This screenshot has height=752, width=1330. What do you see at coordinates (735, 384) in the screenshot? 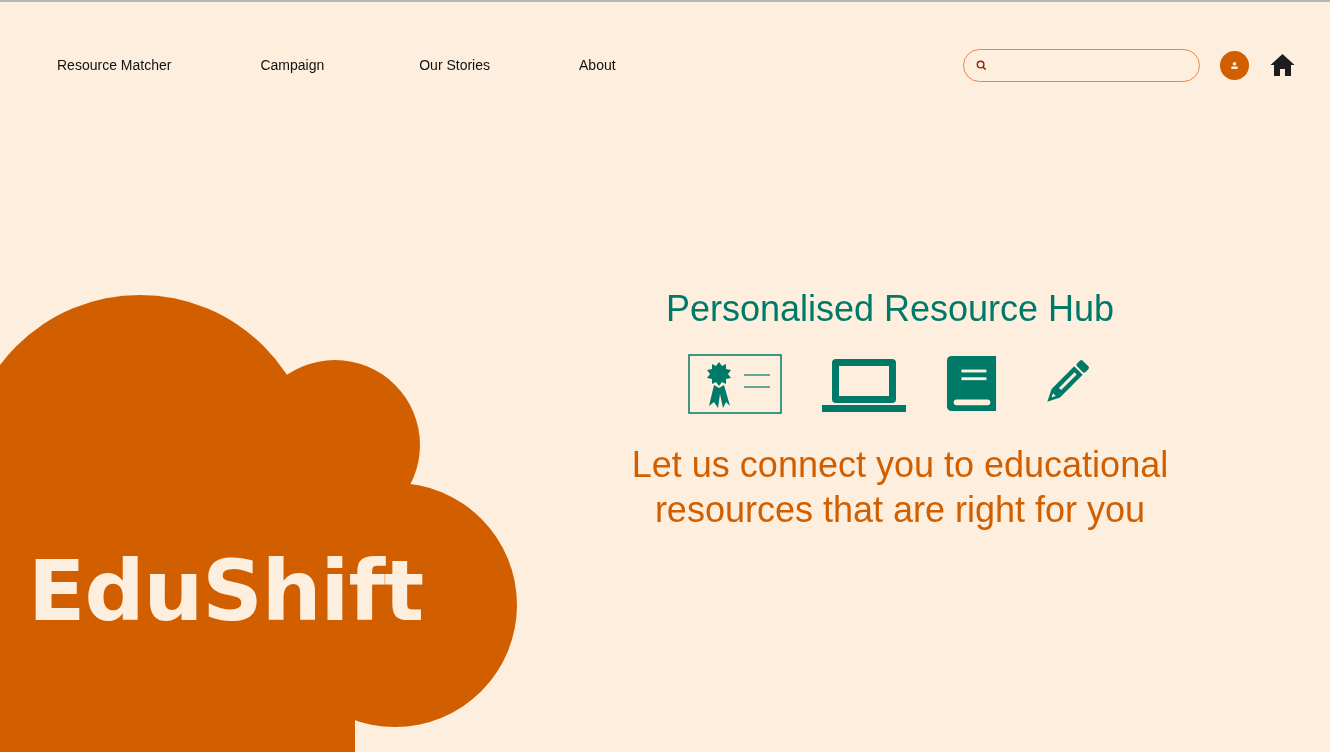
I see `certificate-icon` at bounding box center [735, 384].